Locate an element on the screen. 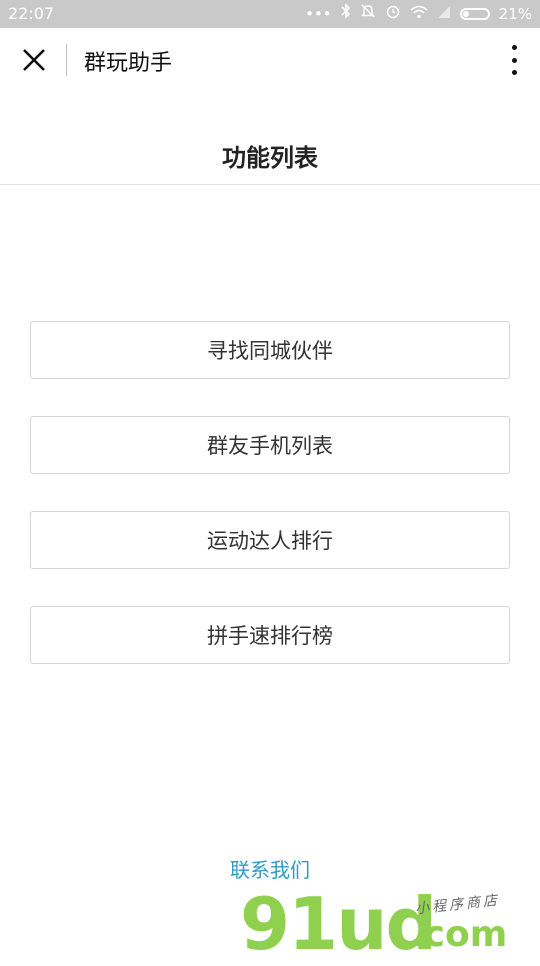 The image size is (540, 966). nav-divider is located at coordinates (66, 60).